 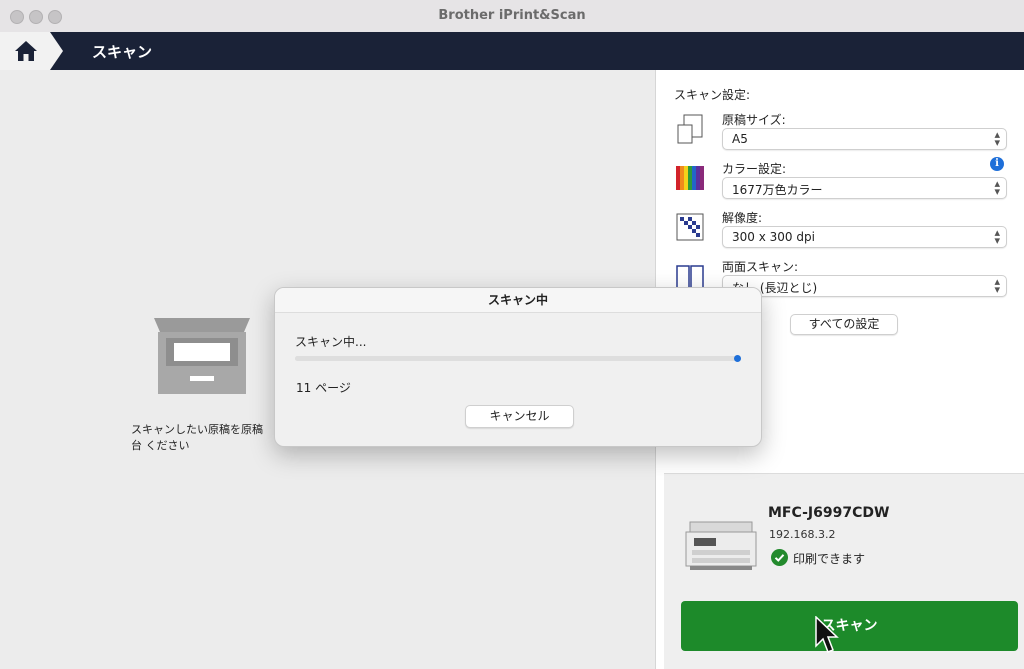 I want to click on all-settings-button: すべての設定, so click(x=844, y=324).